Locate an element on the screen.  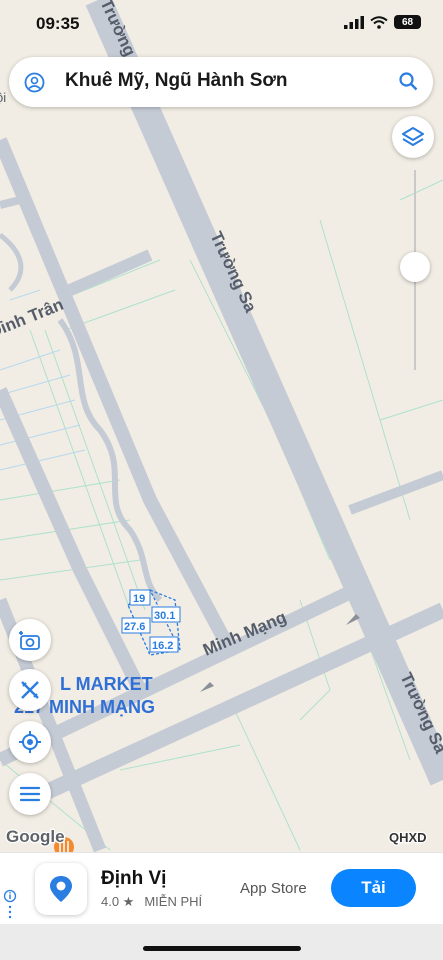
status-bar: 09:35 68 is located at coordinates (221, 25).